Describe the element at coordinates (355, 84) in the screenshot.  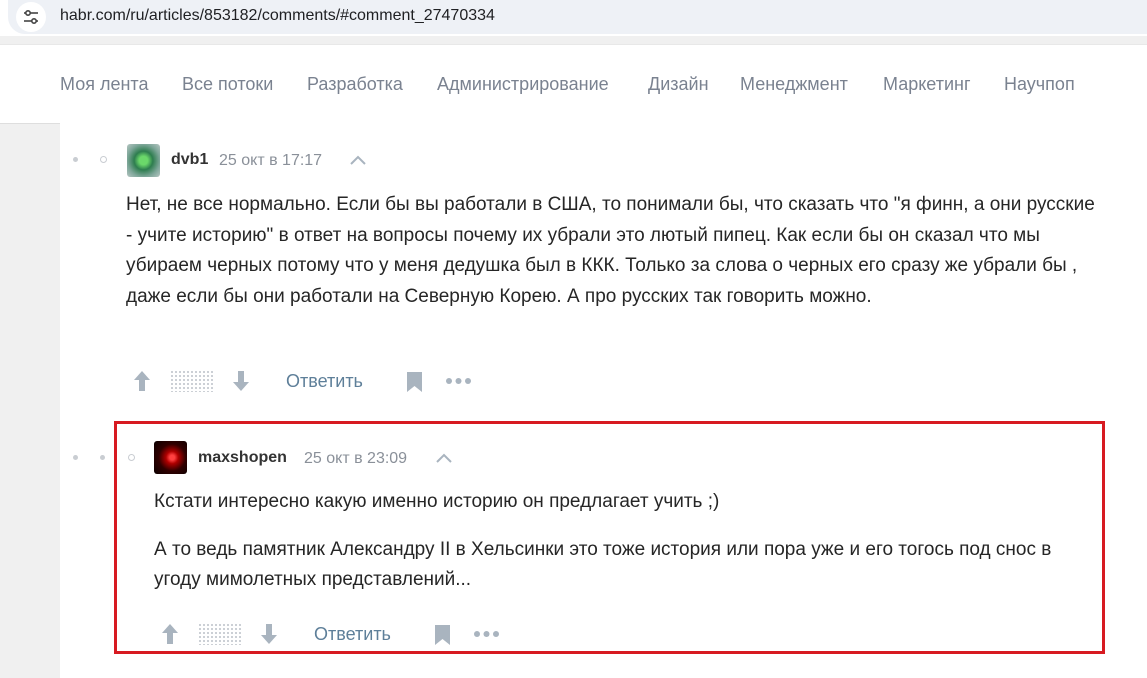
I see `nav-item-development: Разработка` at that location.